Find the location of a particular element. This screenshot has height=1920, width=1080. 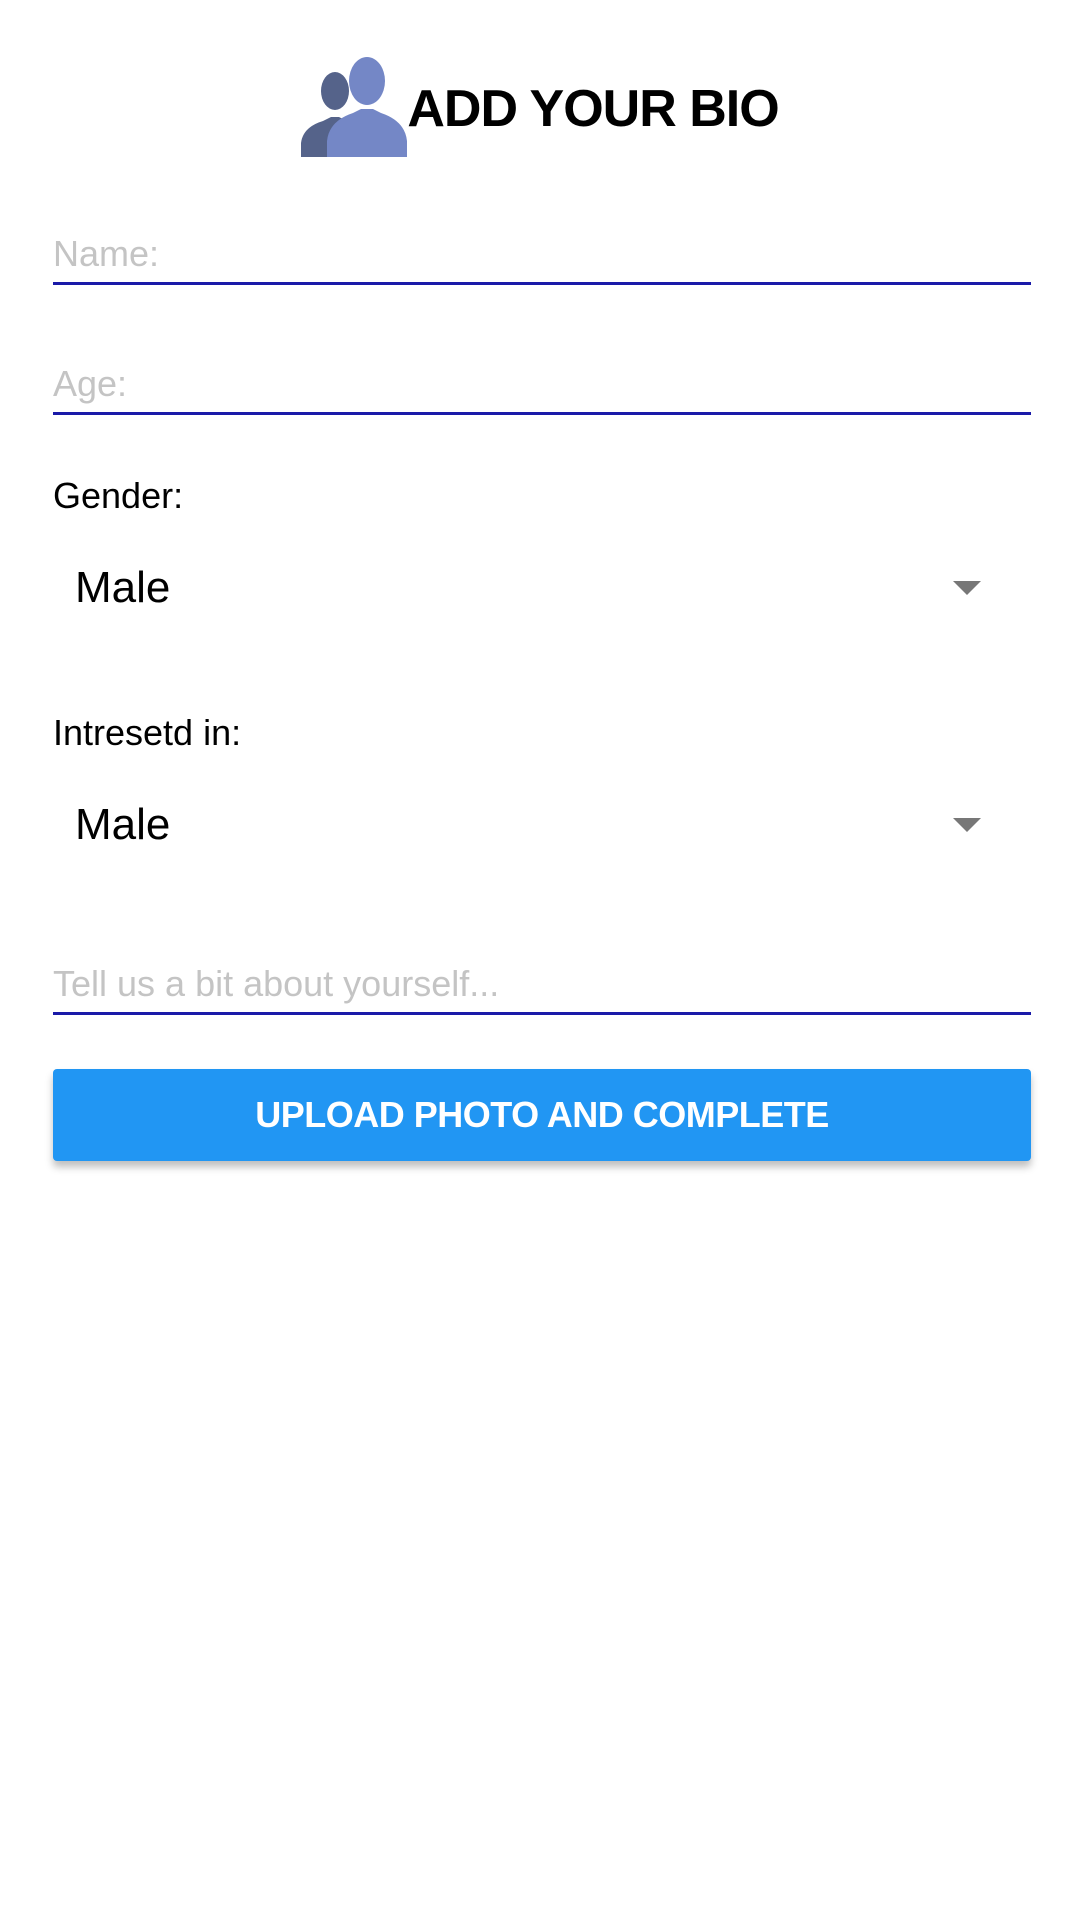

gender-label: Gender: is located at coordinates (118, 495).